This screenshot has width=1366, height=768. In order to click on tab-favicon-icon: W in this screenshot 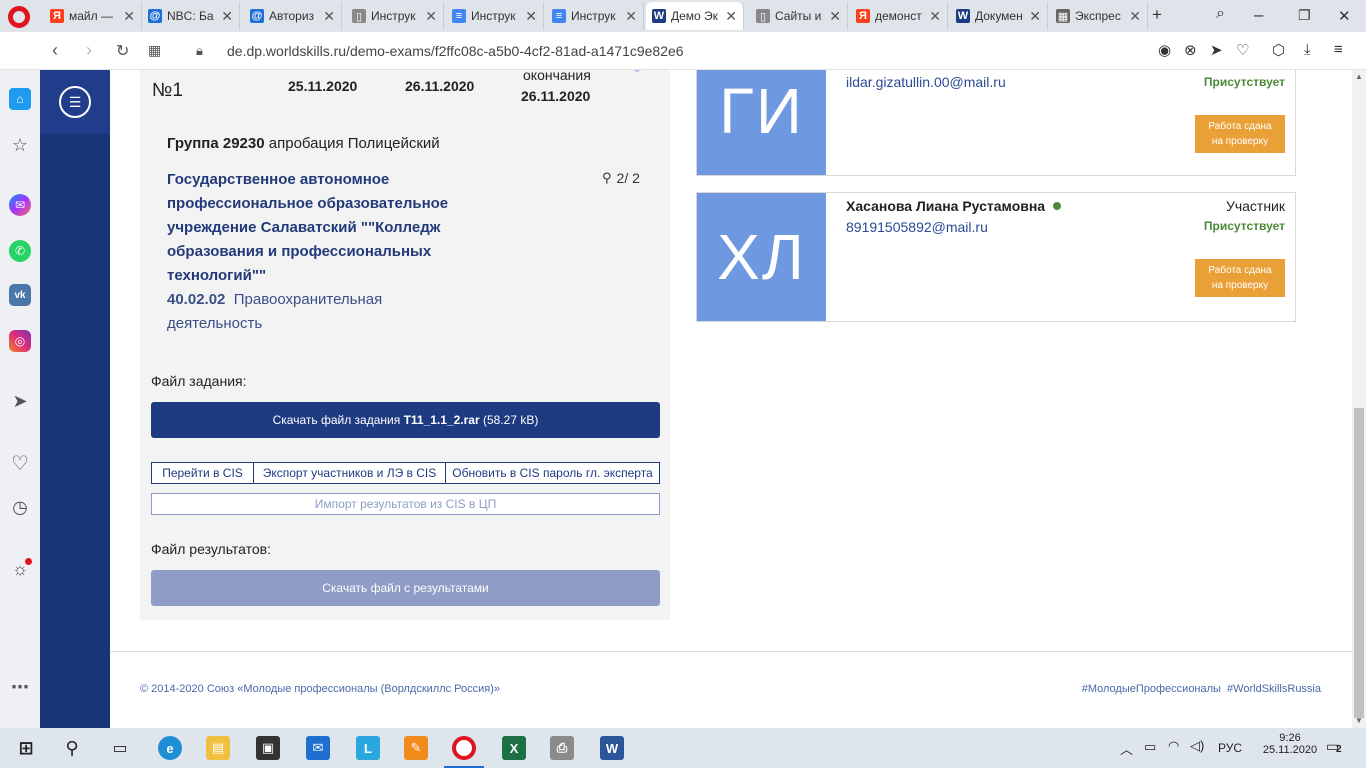, I will do `click(963, 16)`.